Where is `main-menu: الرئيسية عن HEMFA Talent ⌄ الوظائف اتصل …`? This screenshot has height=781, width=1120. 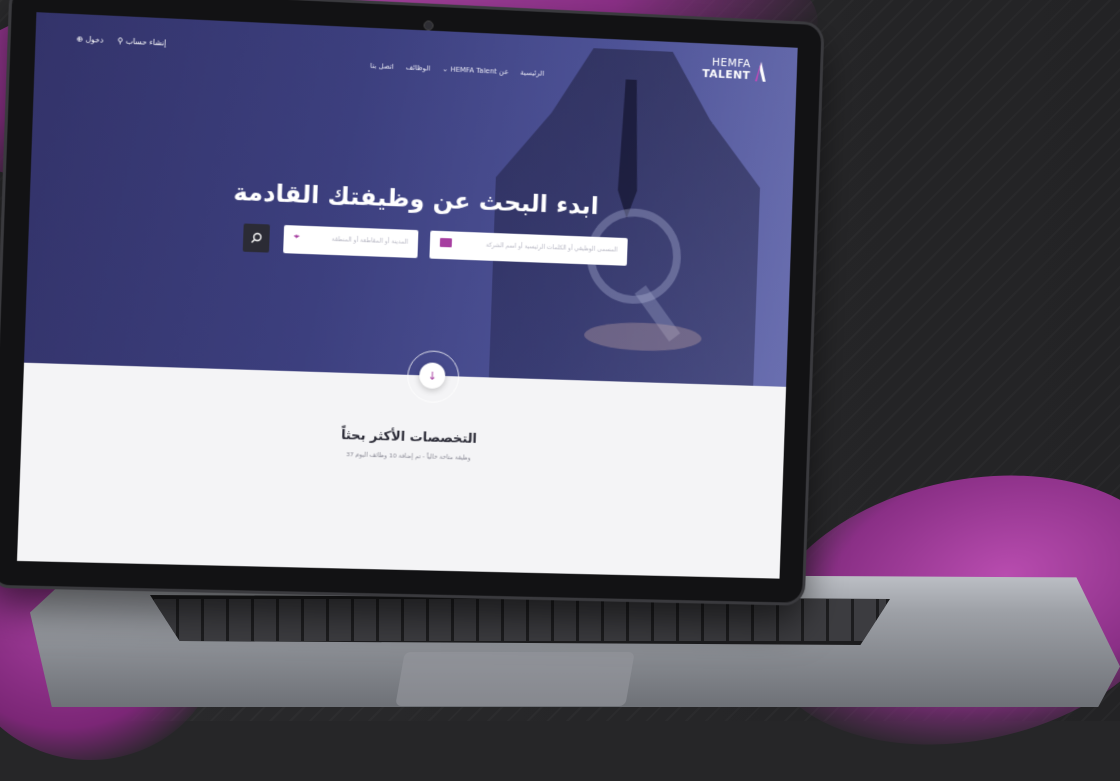
main-menu: الرئيسية عن HEMFA Talent ⌄ الوظائف اتصل … is located at coordinates (457, 70).